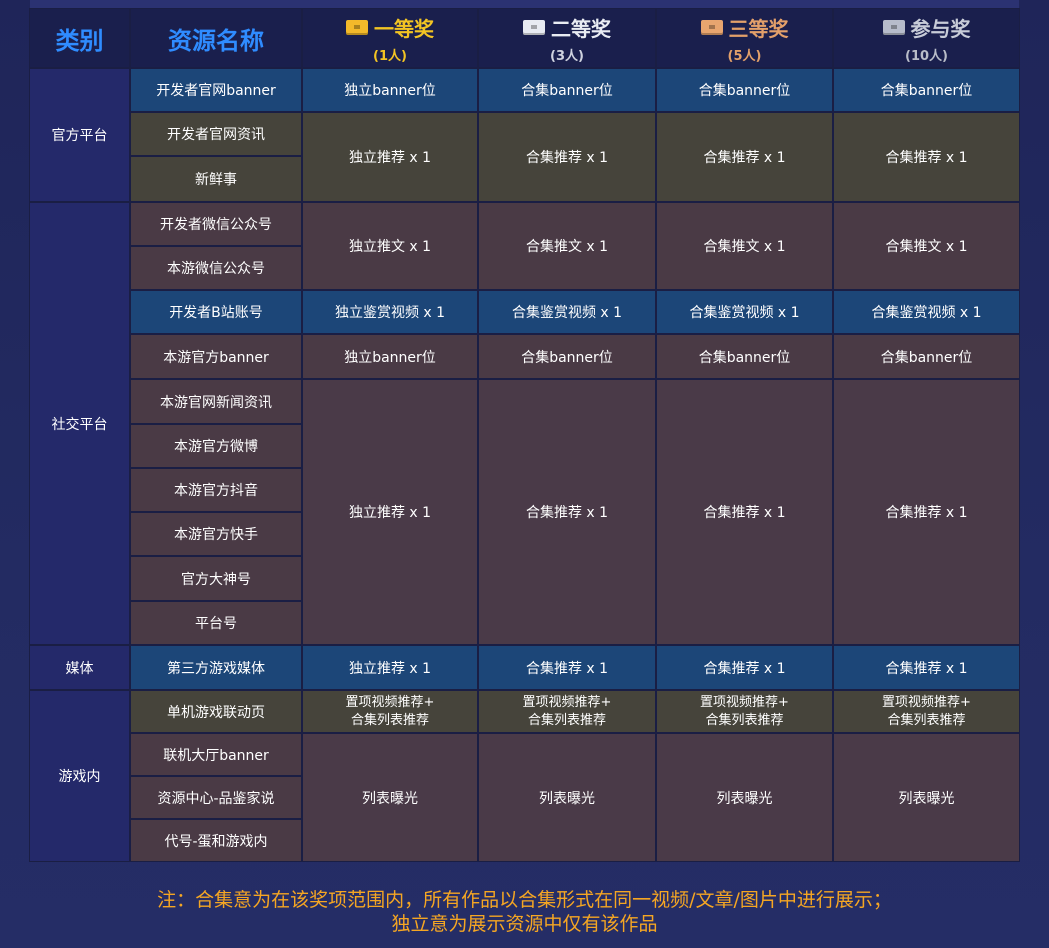 This screenshot has width=1049, height=948. What do you see at coordinates (404, 28) in the screenshot?
I see `prize-title: 一等奖` at bounding box center [404, 28].